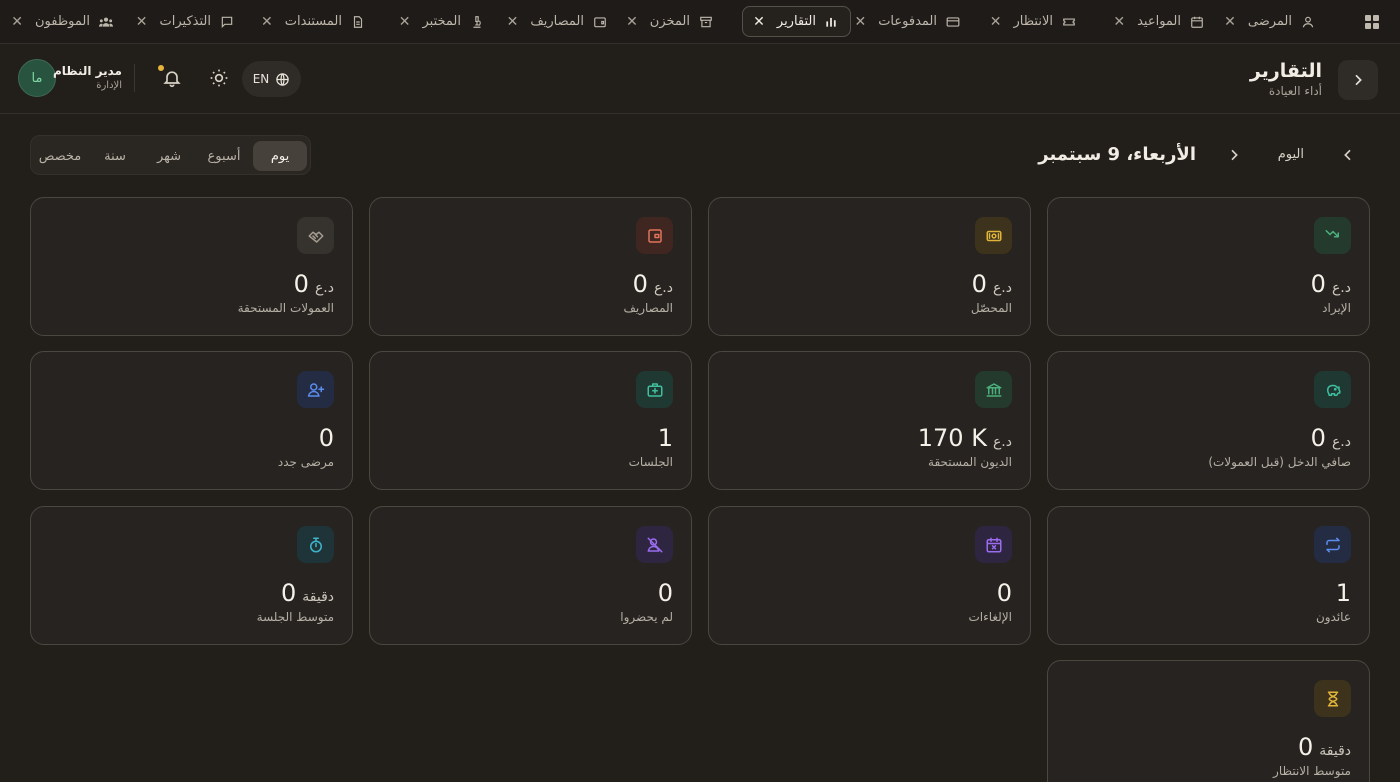 The width and height of the screenshot is (1400, 782). Describe the element at coordinates (1208, 575) in the screenshot. I see `stat-card: 1 عائدون` at that location.